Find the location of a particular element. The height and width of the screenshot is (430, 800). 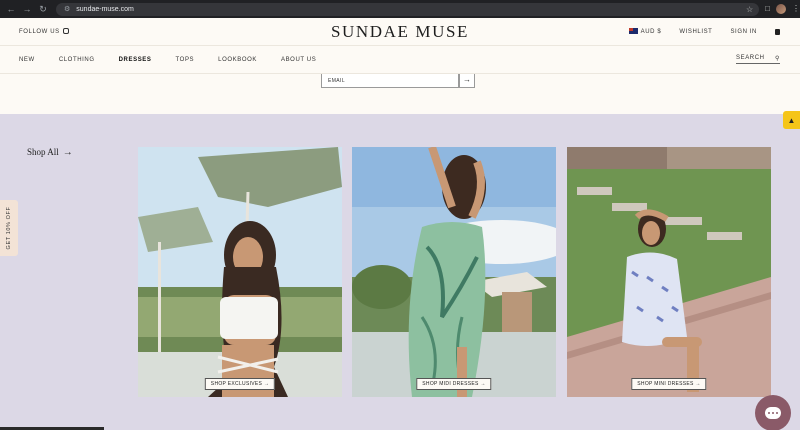

discount-label: GET 10% OFF is located at coordinates (9, 228).